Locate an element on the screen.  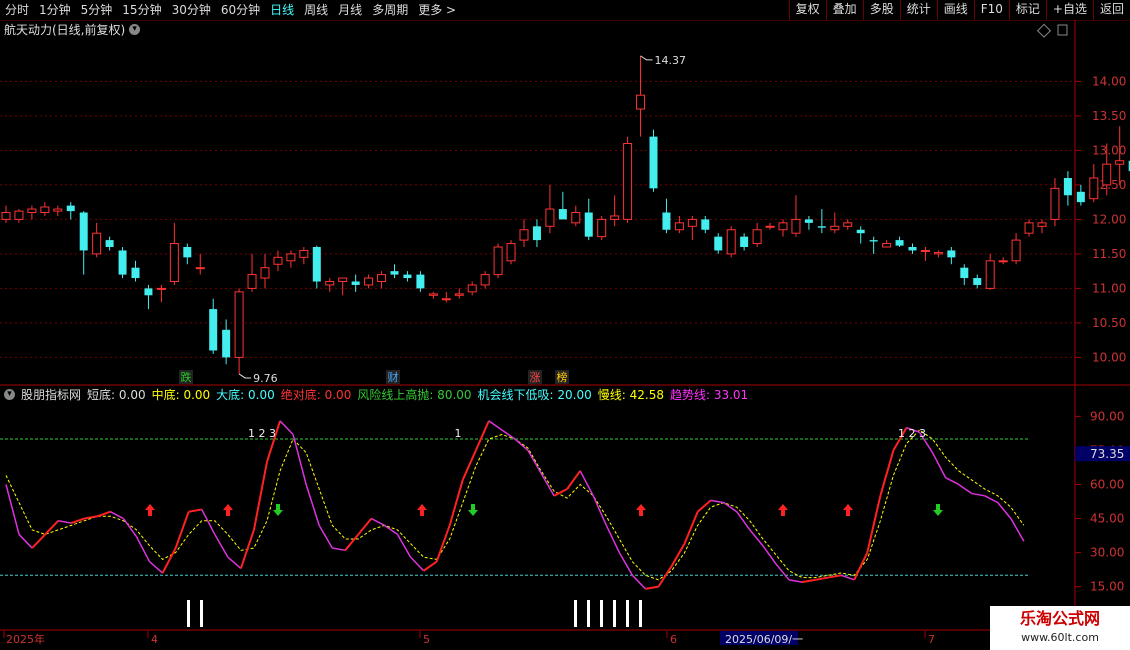
high-price-label: 14.37 is located at coordinates (671, 60).